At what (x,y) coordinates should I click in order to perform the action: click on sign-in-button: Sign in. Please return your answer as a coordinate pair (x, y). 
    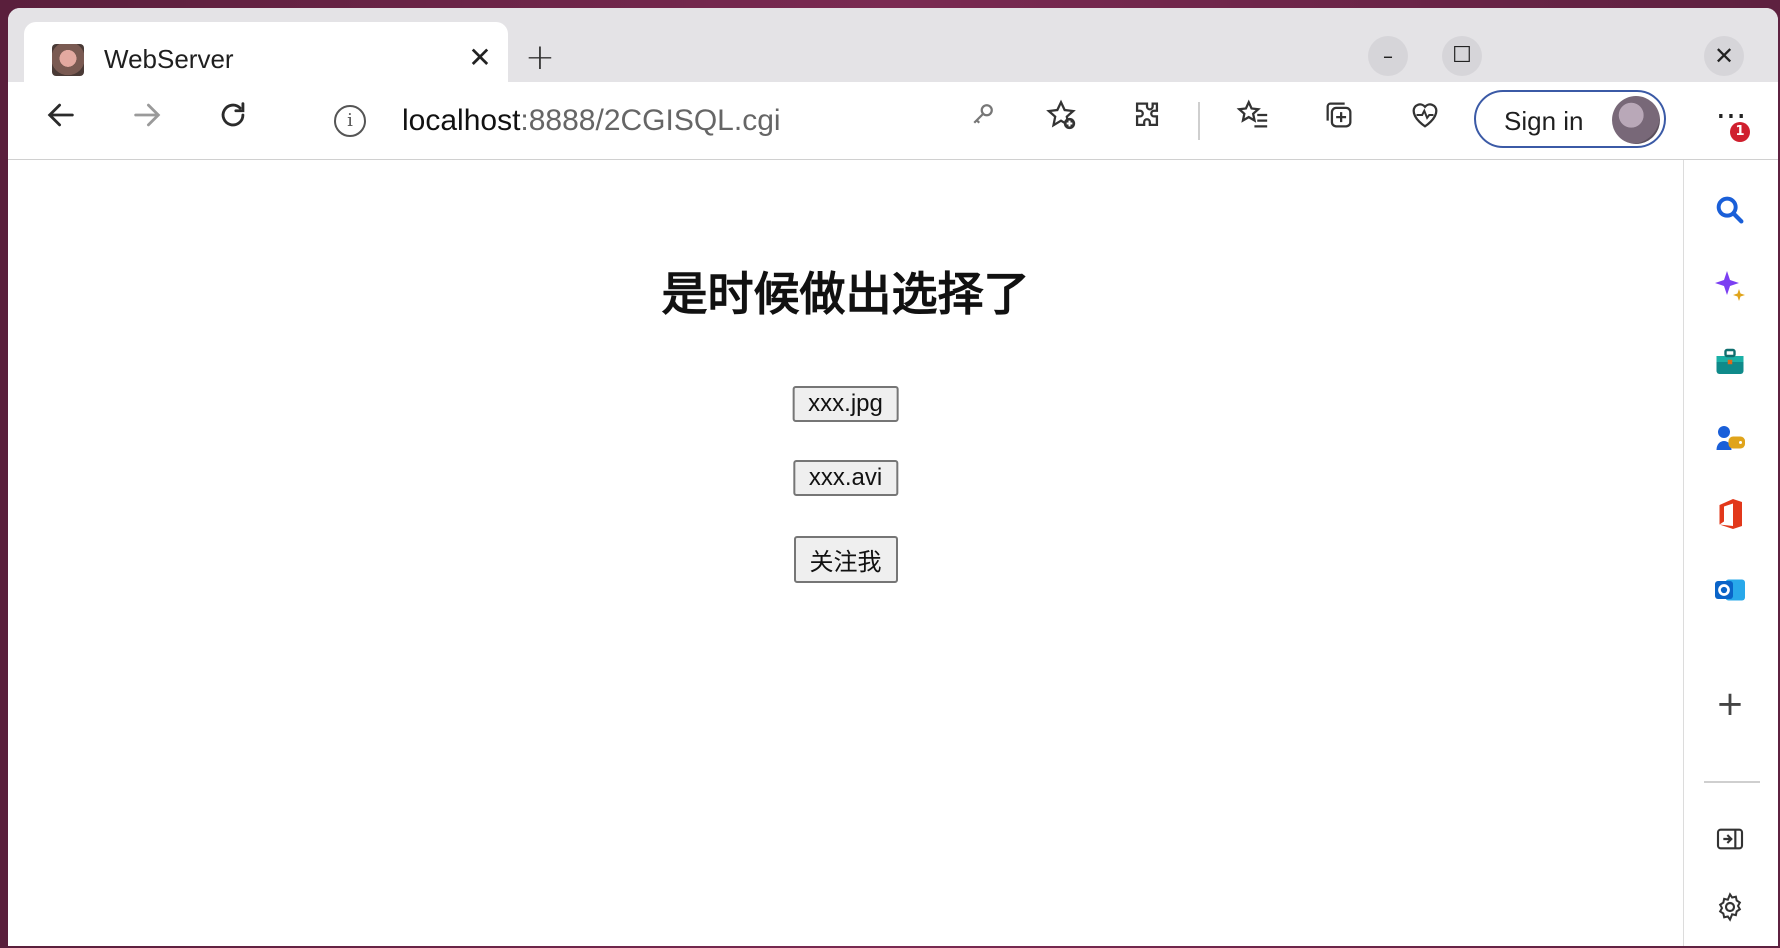
    Looking at the image, I should click on (1570, 119).